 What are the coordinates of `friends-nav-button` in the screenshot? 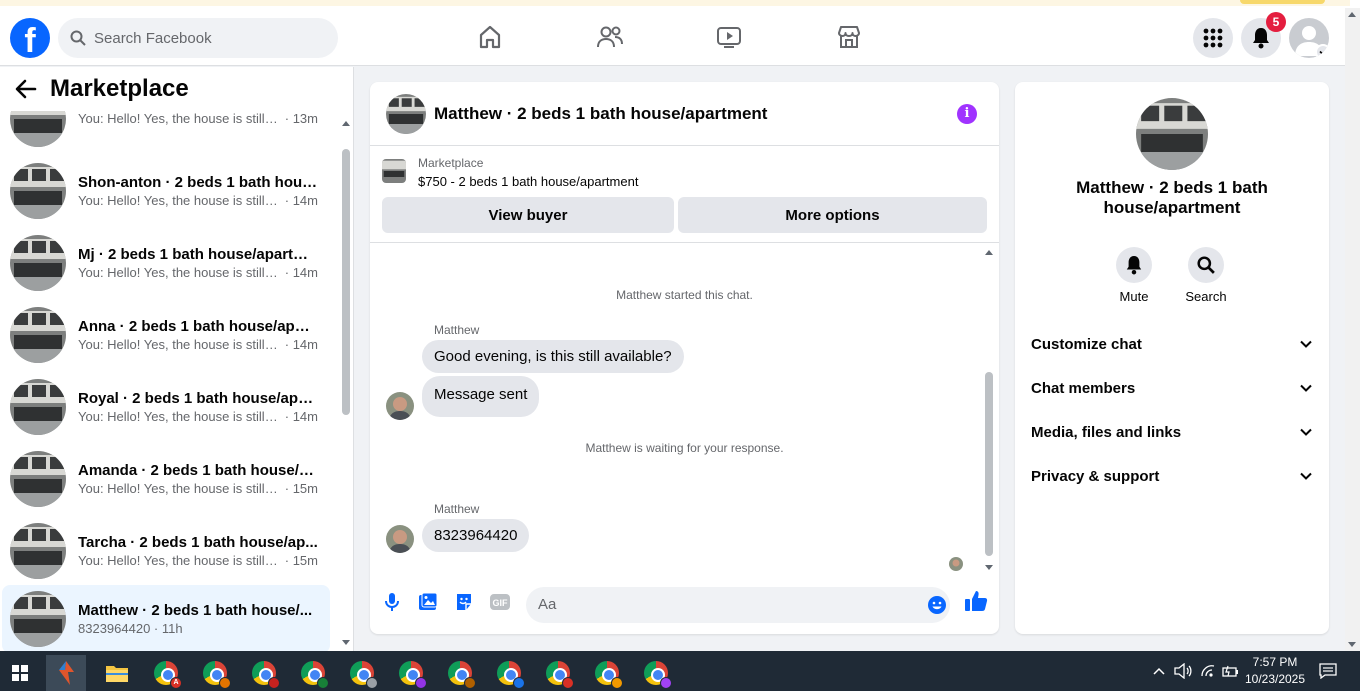 It's located at (610, 37).